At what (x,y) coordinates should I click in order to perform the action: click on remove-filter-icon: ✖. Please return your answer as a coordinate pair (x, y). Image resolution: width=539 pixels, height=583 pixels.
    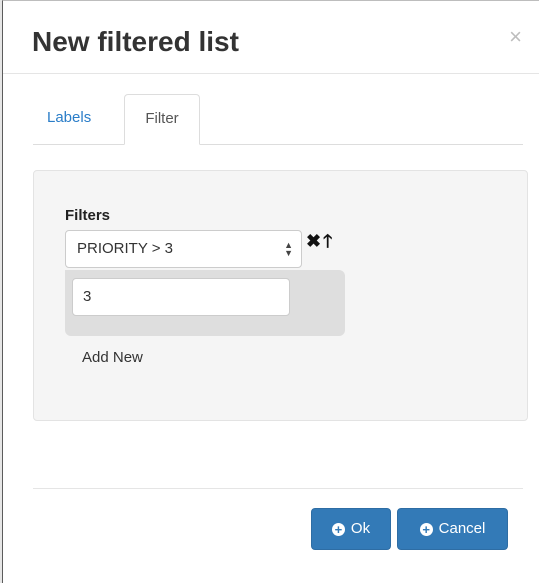
    Looking at the image, I should click on (313, 241).